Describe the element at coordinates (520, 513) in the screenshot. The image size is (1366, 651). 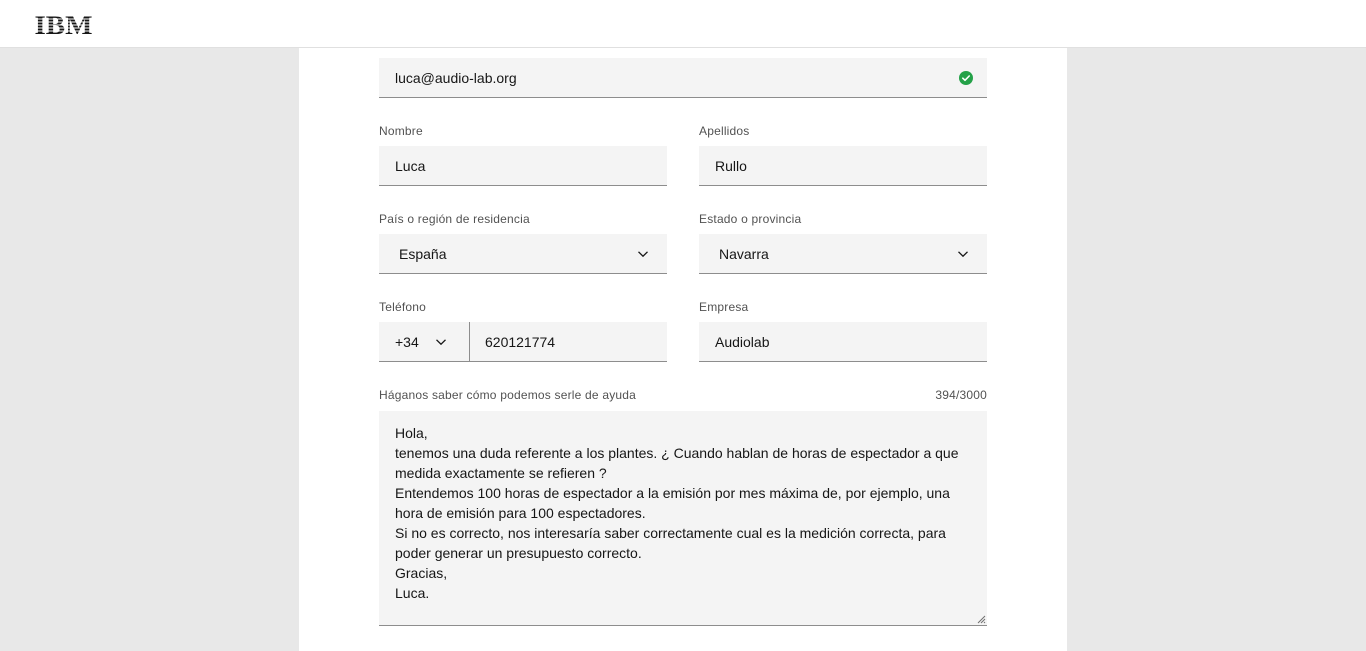
I see `message-line: hora de emisión para 100 espectadores.` at that location.